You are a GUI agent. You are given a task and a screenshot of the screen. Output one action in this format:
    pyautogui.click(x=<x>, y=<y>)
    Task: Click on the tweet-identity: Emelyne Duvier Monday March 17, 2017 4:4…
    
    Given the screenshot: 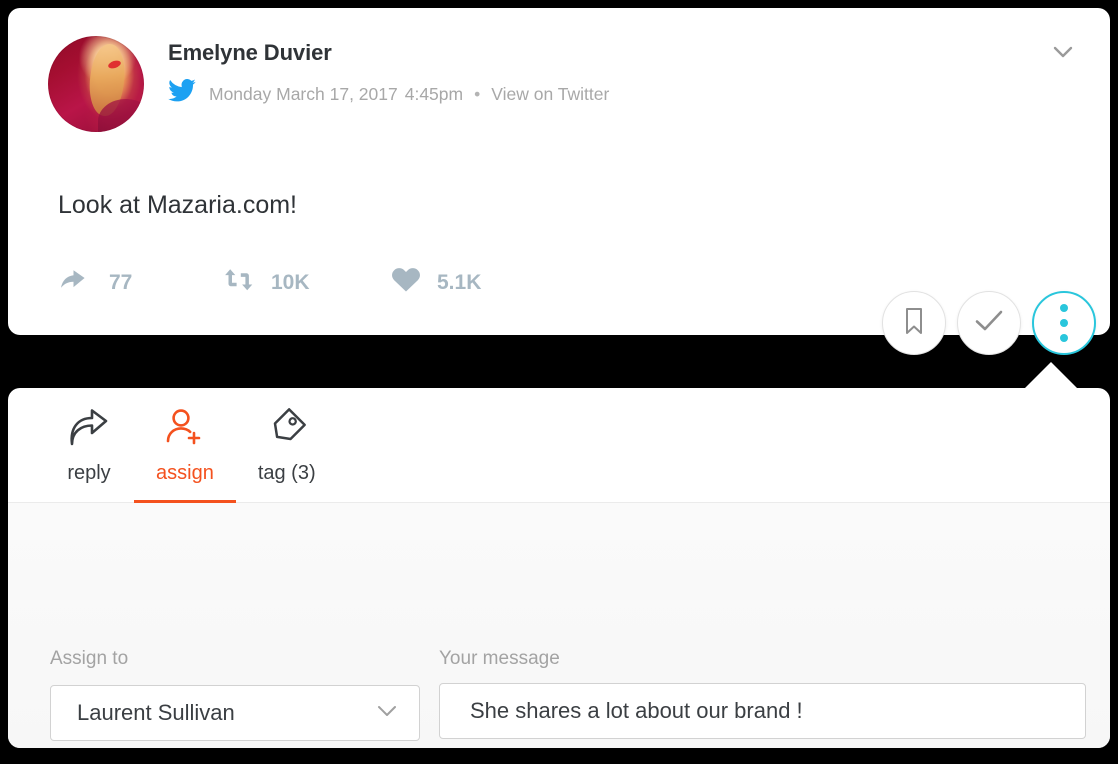 What is the action you would take?
    pyautogui.click(x=388, y=72)
    